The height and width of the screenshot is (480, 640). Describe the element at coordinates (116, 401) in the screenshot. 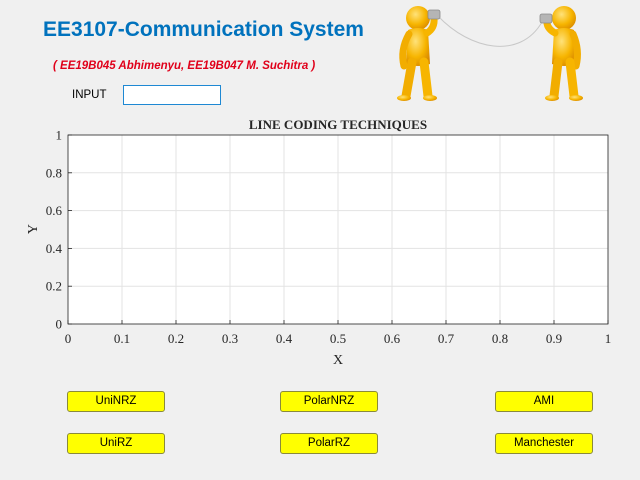

I see `uninrz-button: UniNRZ` at that location.